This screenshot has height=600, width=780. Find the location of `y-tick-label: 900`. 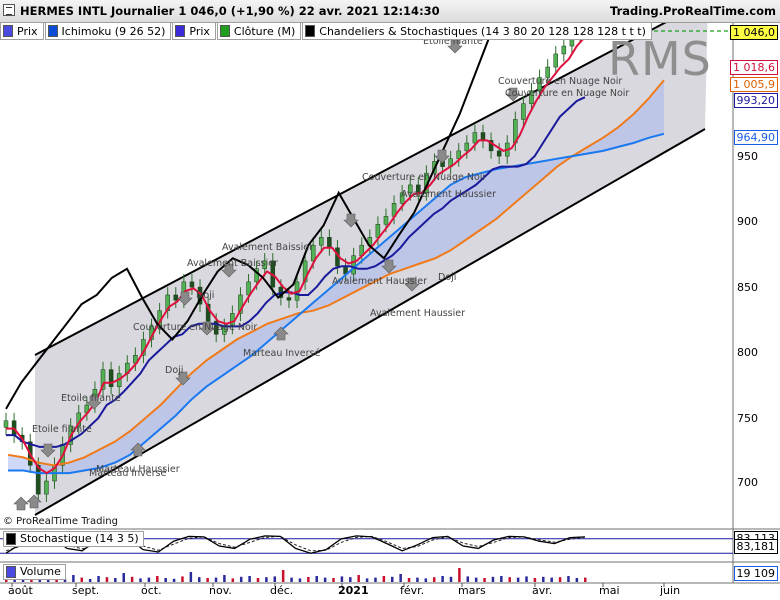

y-tick-label: 900 is located at coordinates (747, 221).